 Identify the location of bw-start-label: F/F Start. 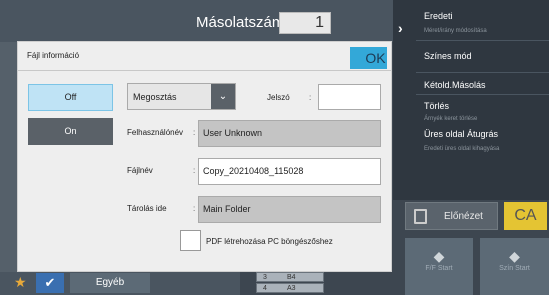
(439, 268).